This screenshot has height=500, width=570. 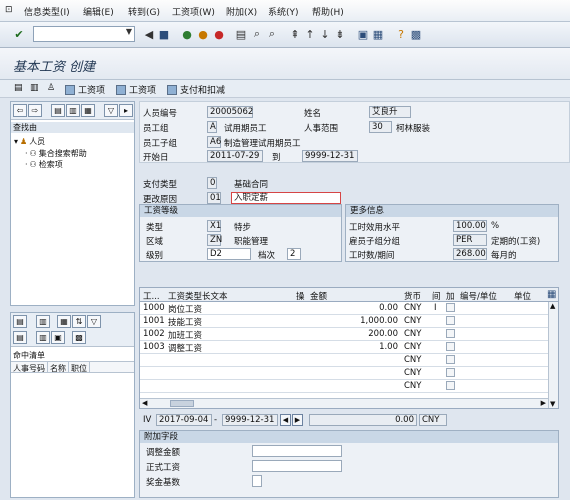 What do you see at coordinates (478, 296) in the screenshot?
I see `col-number-unit: 编号/单位` at bounding box center [478, 296].